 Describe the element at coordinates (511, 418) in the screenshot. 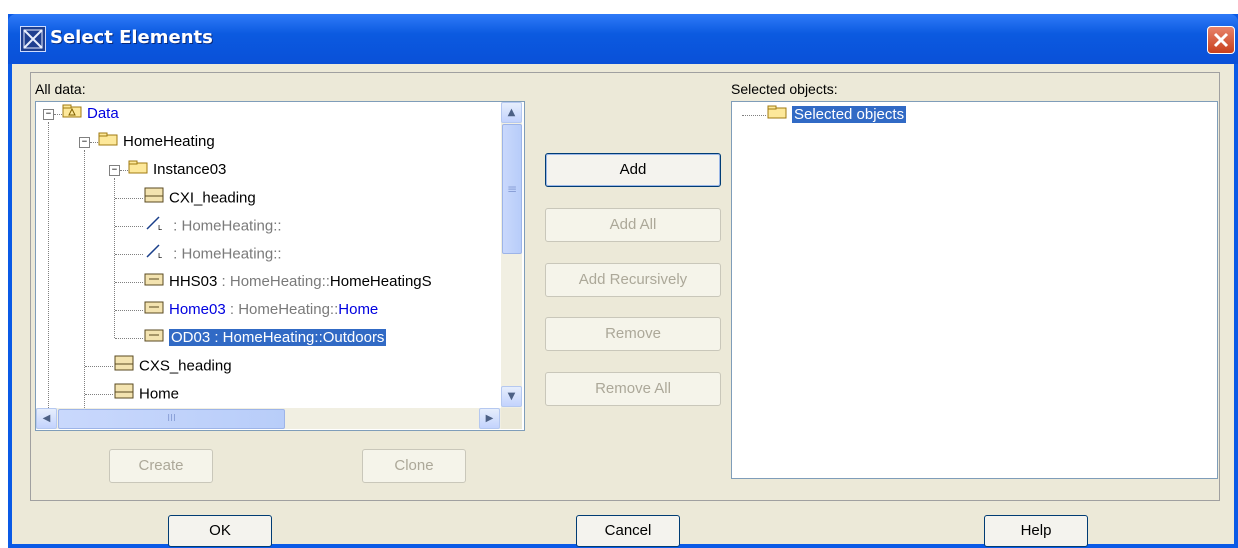

I see `scroll-corner` at that location.